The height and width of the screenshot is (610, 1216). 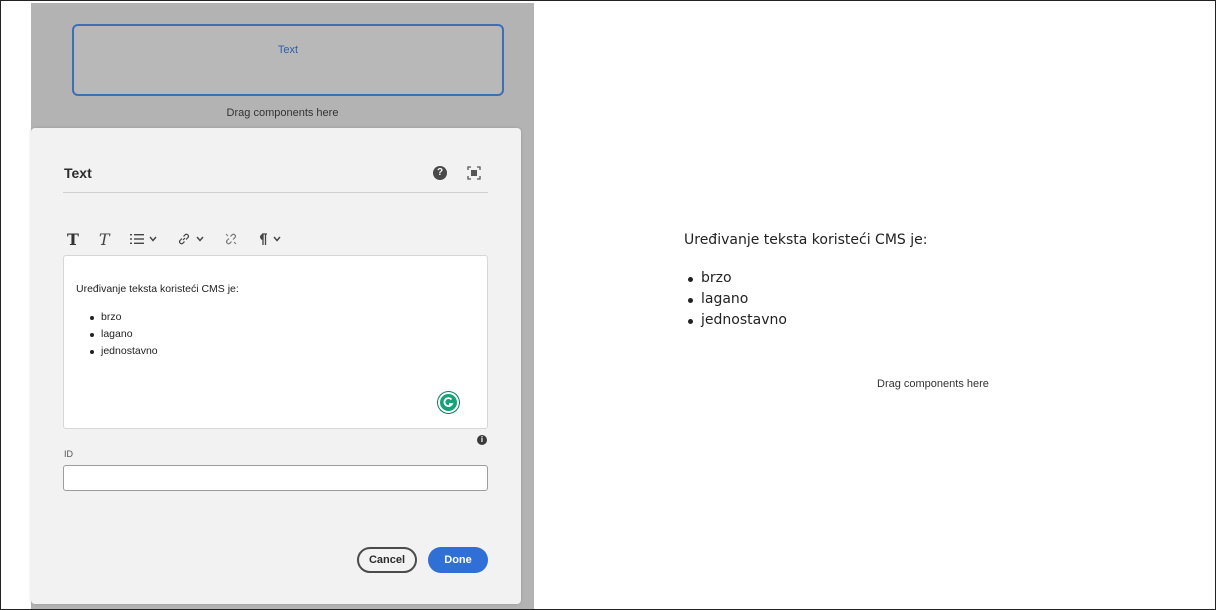 What do you see at coordinates (190, 239) in the screenshot?
I see `link-dropdown-button` at bounding box center [190, 239].